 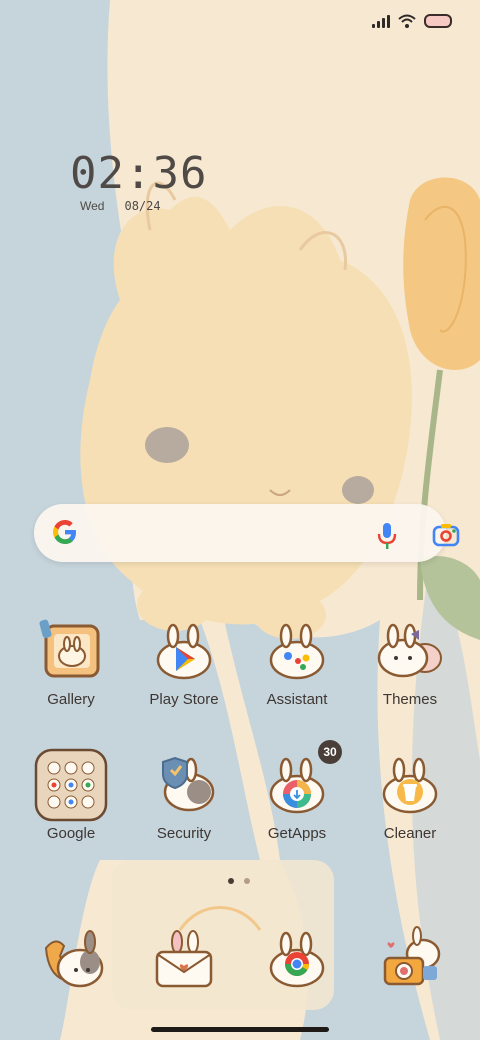 I want to click on app-label: Google, so click(x=71, y=833).